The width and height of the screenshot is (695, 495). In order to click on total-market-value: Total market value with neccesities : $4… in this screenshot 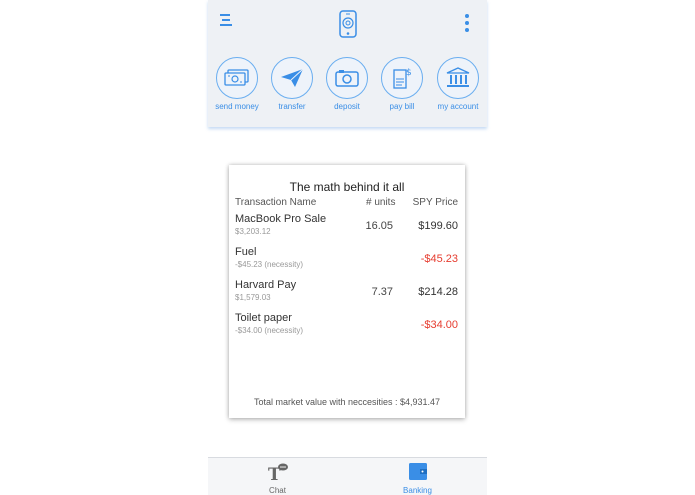, I will do `click(347, 402)`.